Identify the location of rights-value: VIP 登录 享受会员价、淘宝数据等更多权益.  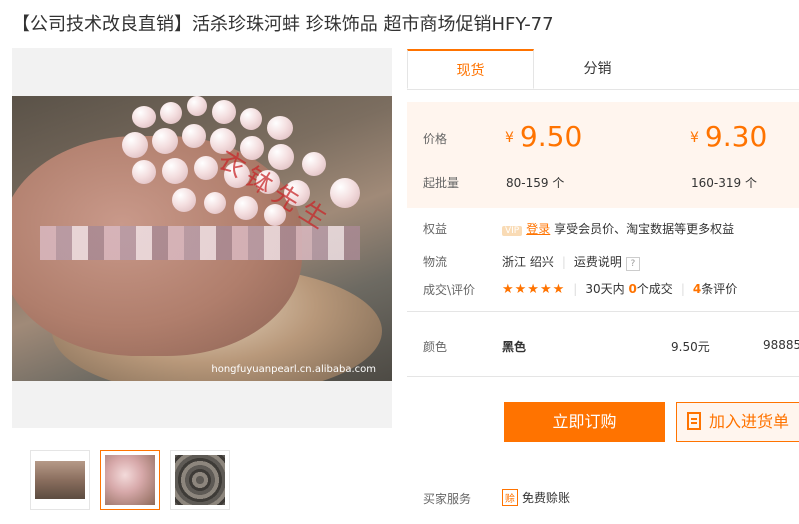
(618, 228).